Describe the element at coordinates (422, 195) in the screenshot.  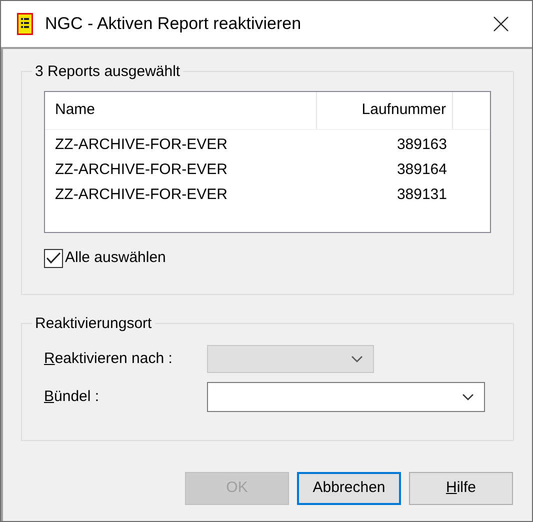
I see `table-cell-text: 389131` at that location.